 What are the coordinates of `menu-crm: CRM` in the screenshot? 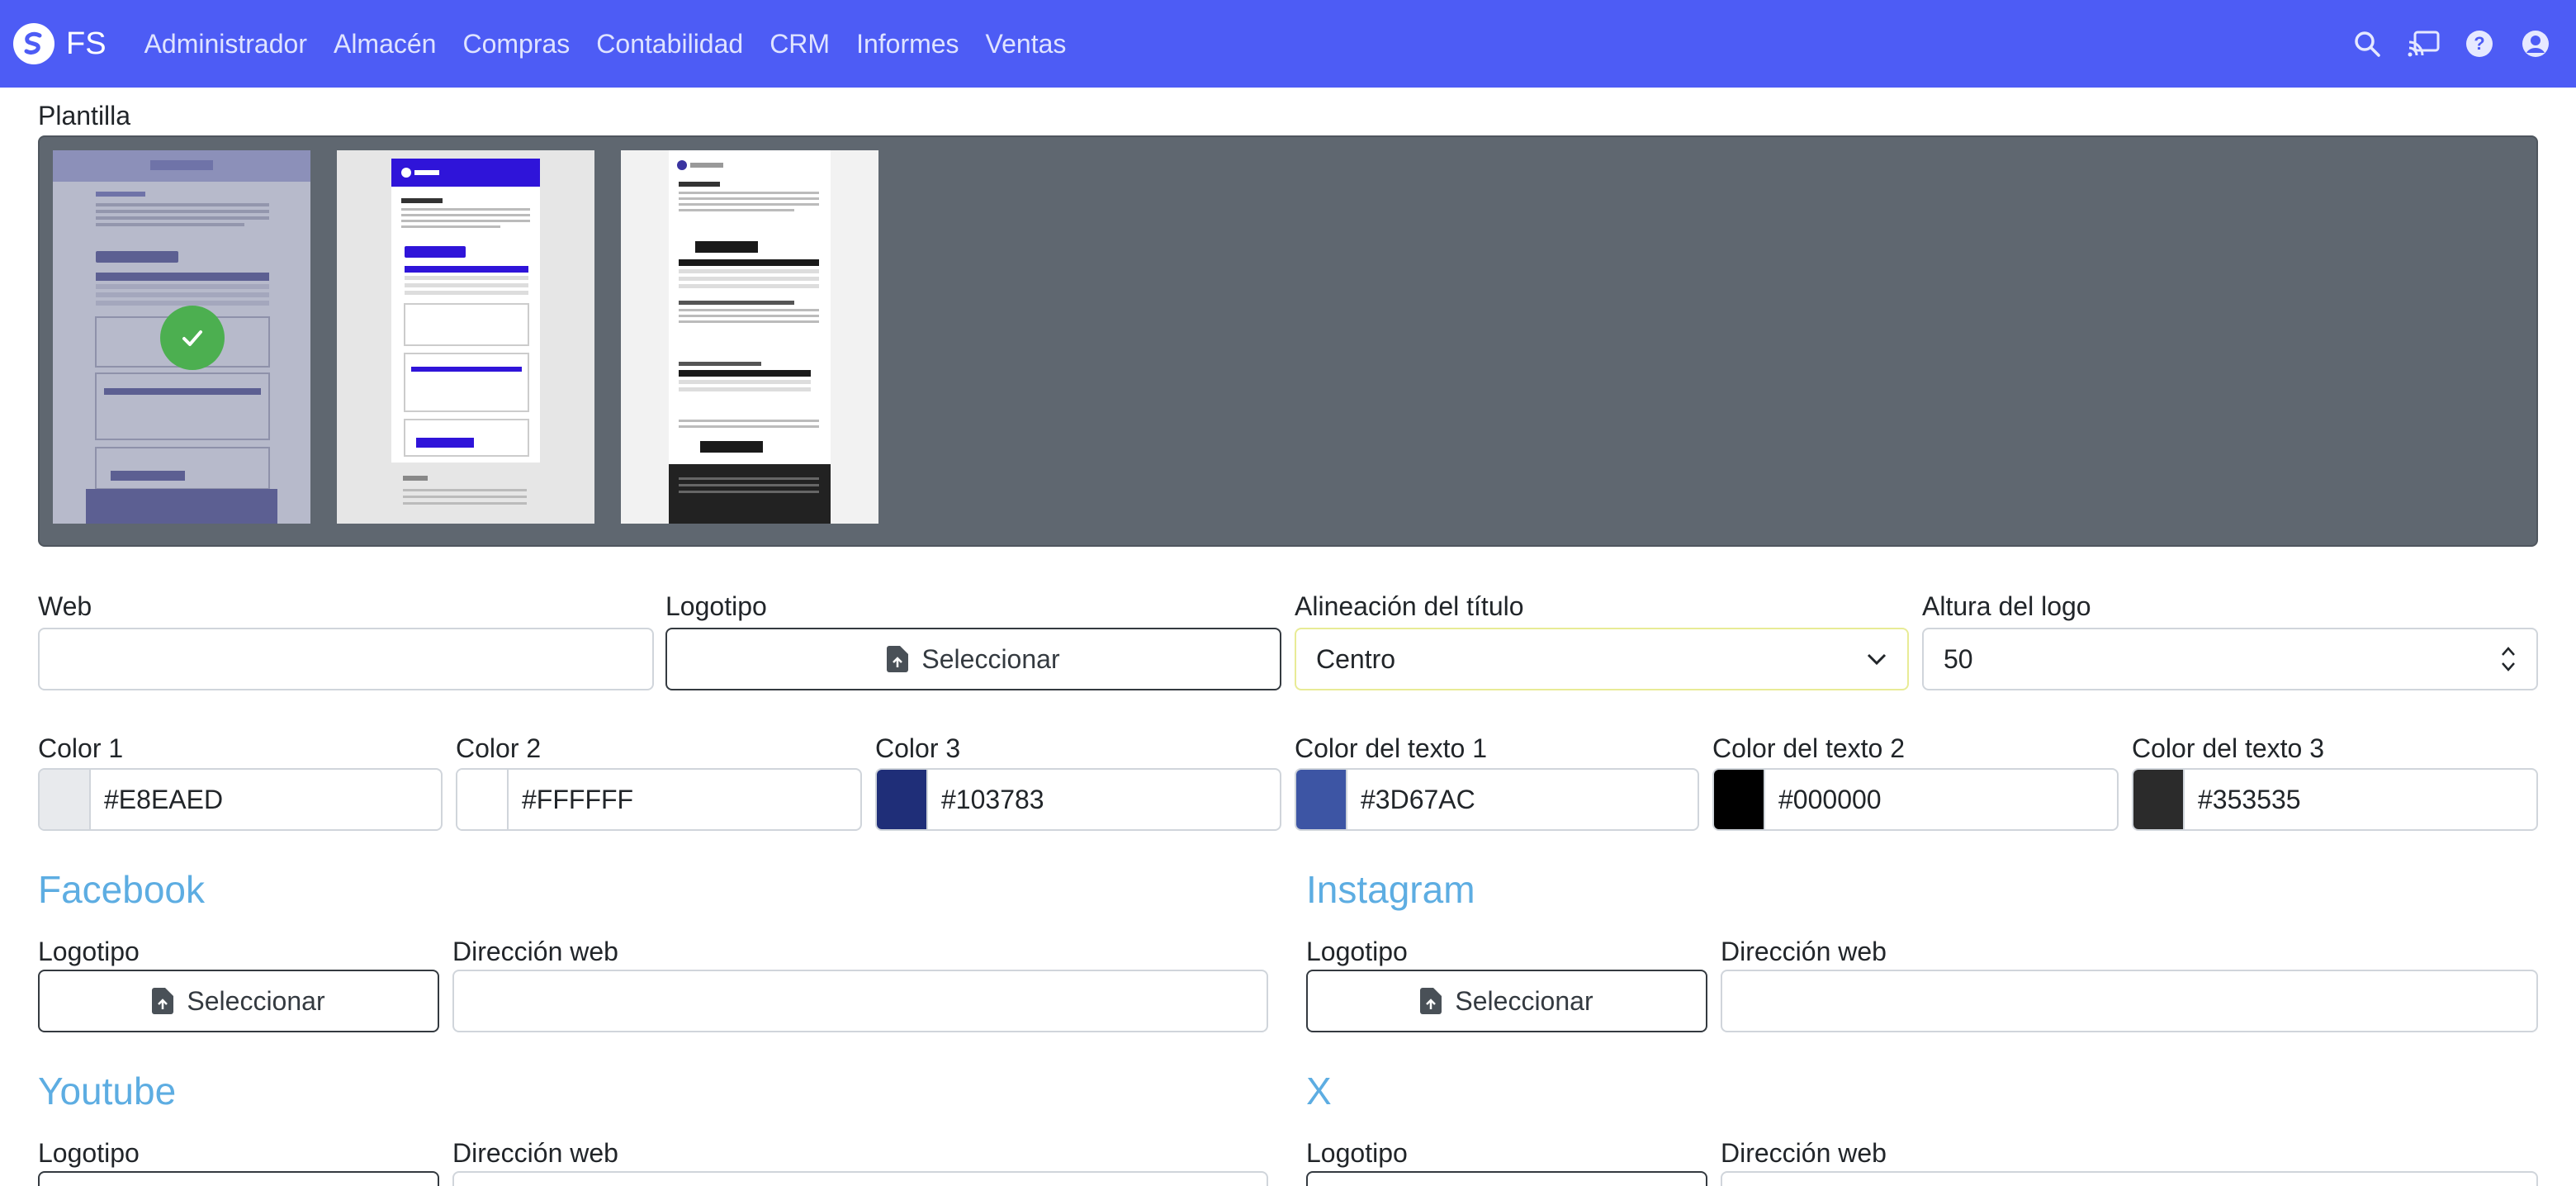 It's located at (799, 44).